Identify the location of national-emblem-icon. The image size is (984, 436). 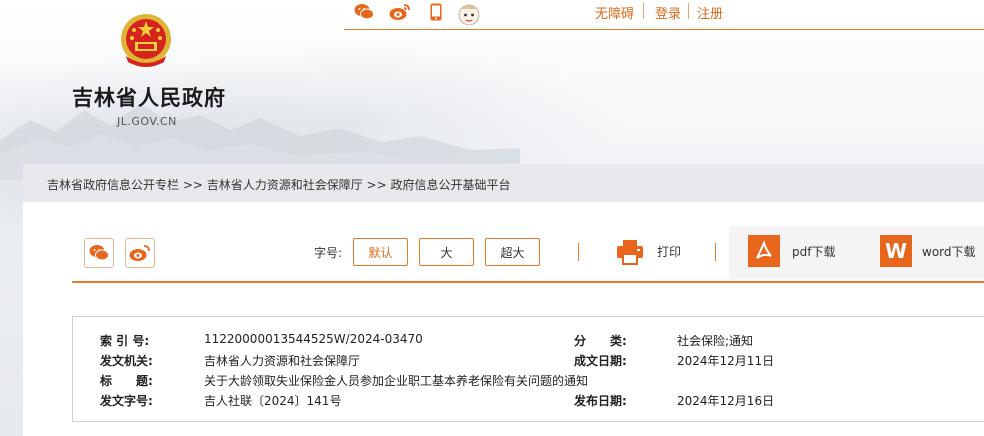
(146, 40).